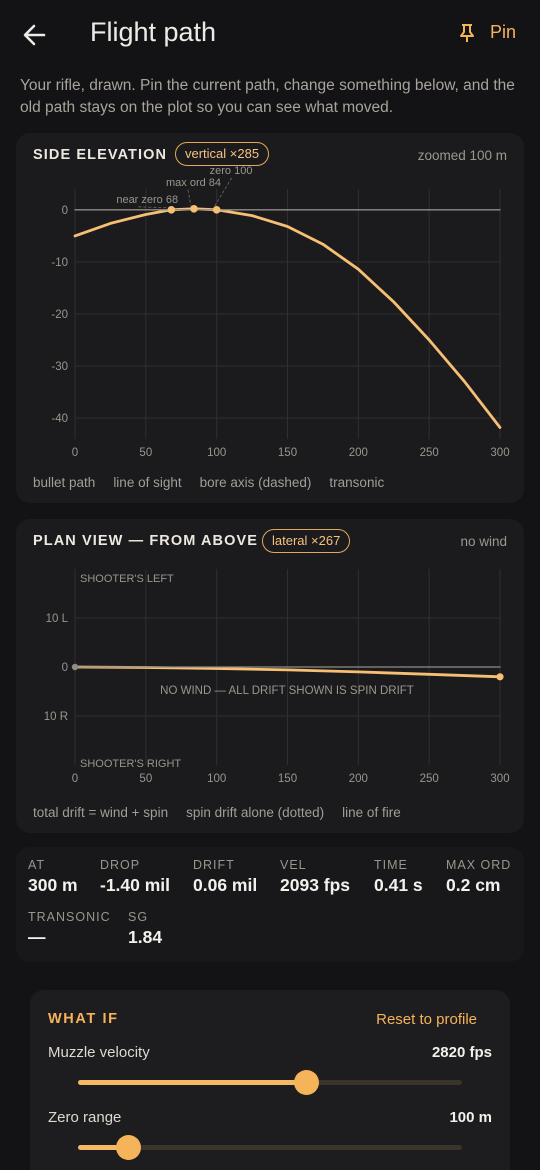 The height and width of the screenshot is (1170, 540). I want to click on page-title: Flight path, so click(153, 32).